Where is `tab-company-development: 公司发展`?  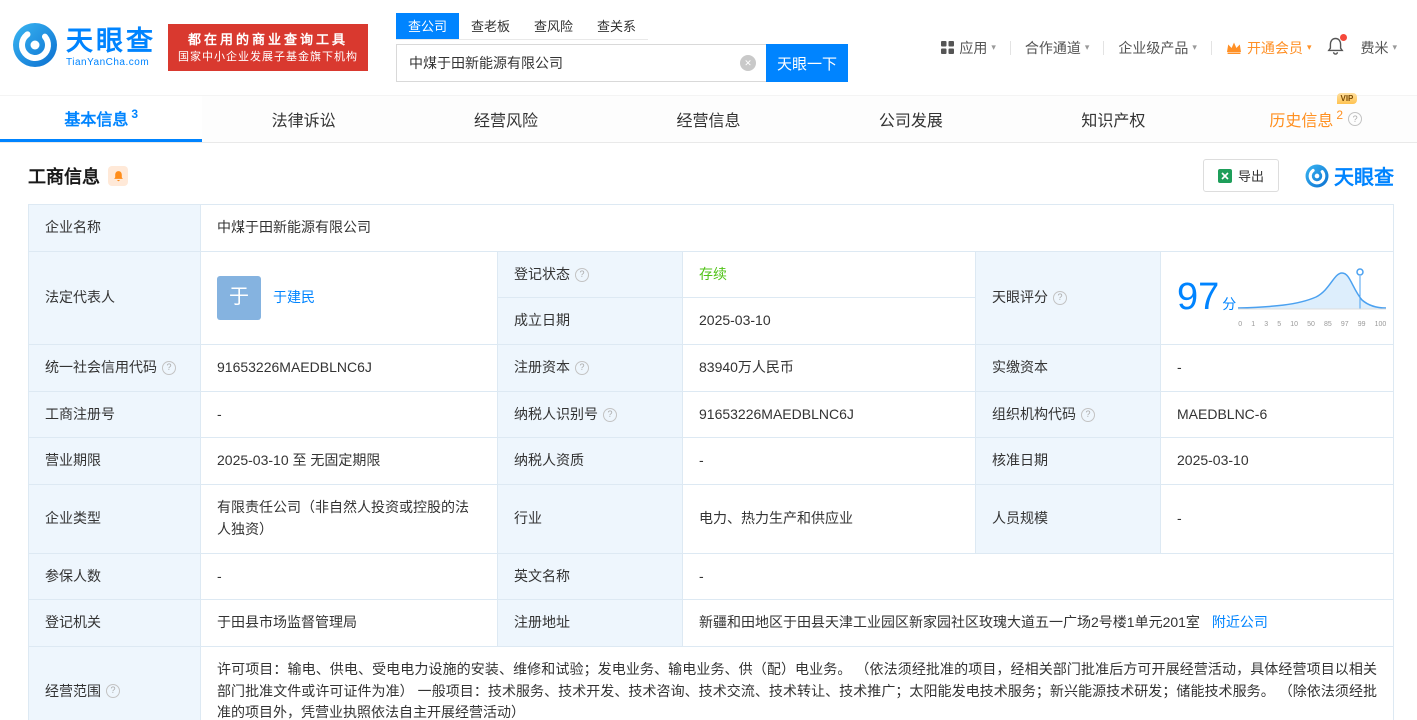 tab-company-development: 公司发展 is located at coordinates (911, 119).